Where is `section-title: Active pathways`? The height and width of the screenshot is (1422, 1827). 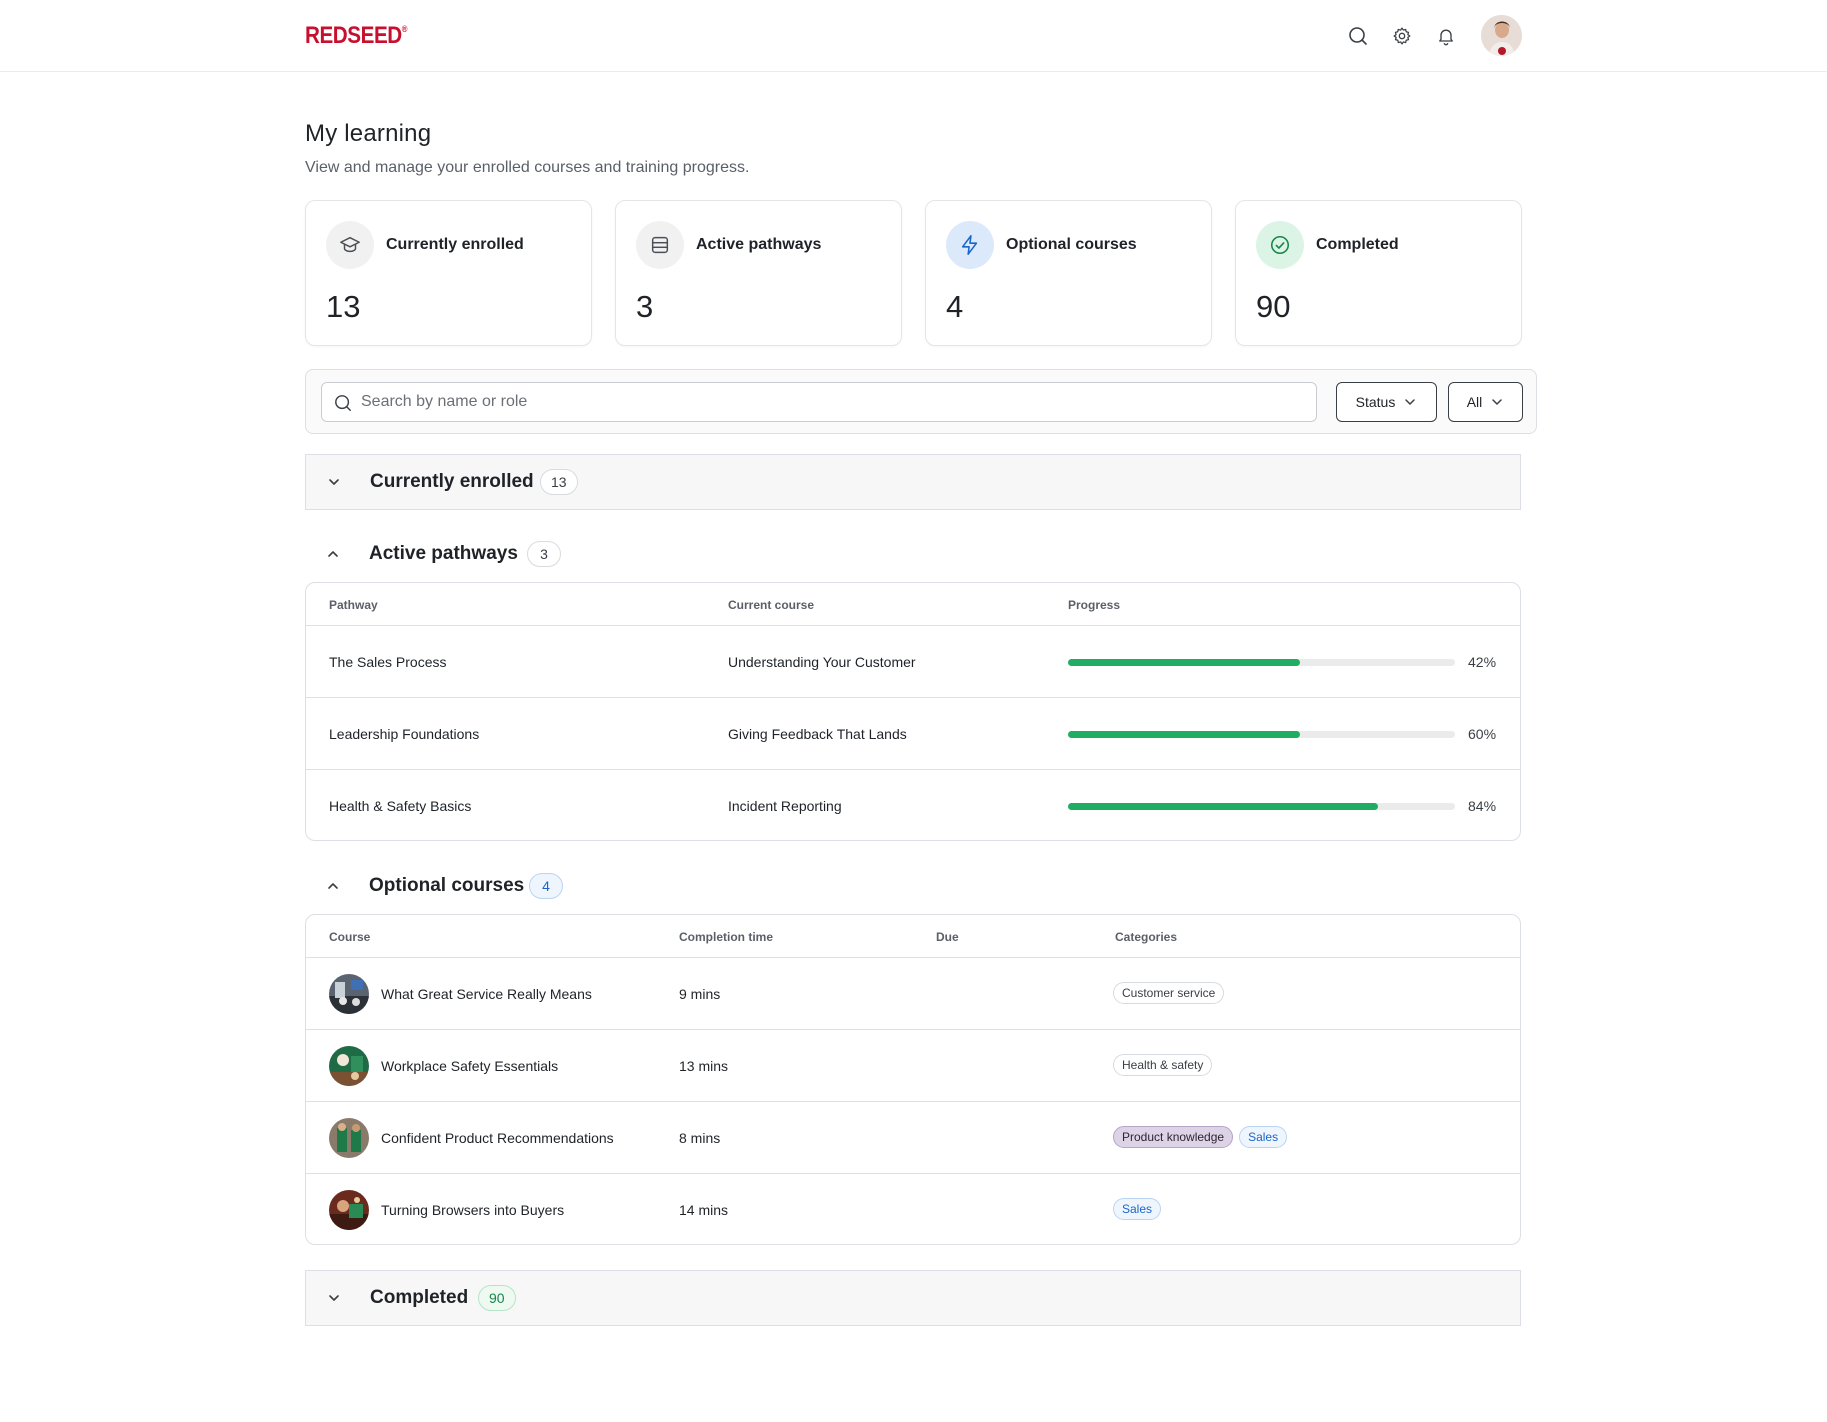 section-title: Active pathways is located at coordinates (443, 553).